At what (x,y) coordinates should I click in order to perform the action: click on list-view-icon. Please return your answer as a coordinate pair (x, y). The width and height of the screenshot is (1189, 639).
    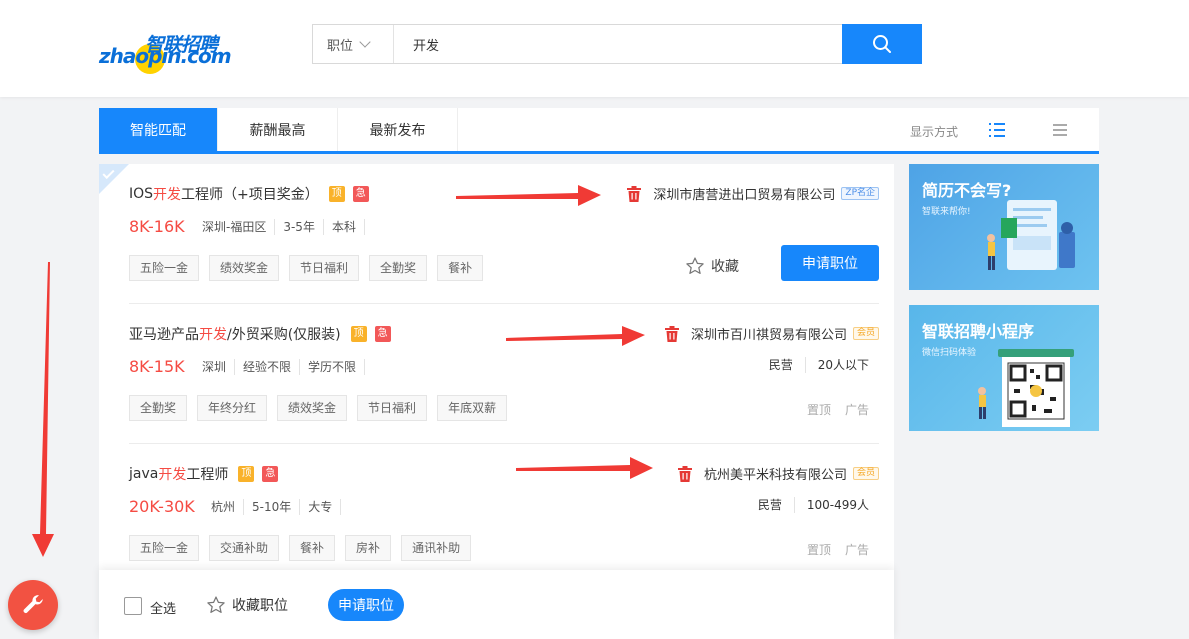
    Looking at the image, I should click on (997, 130).